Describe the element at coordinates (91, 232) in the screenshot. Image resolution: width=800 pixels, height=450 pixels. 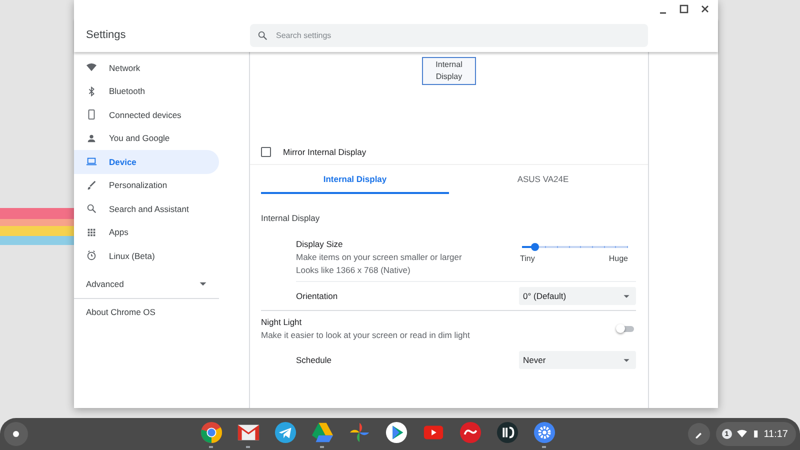
I see `grid-icon` at that location.